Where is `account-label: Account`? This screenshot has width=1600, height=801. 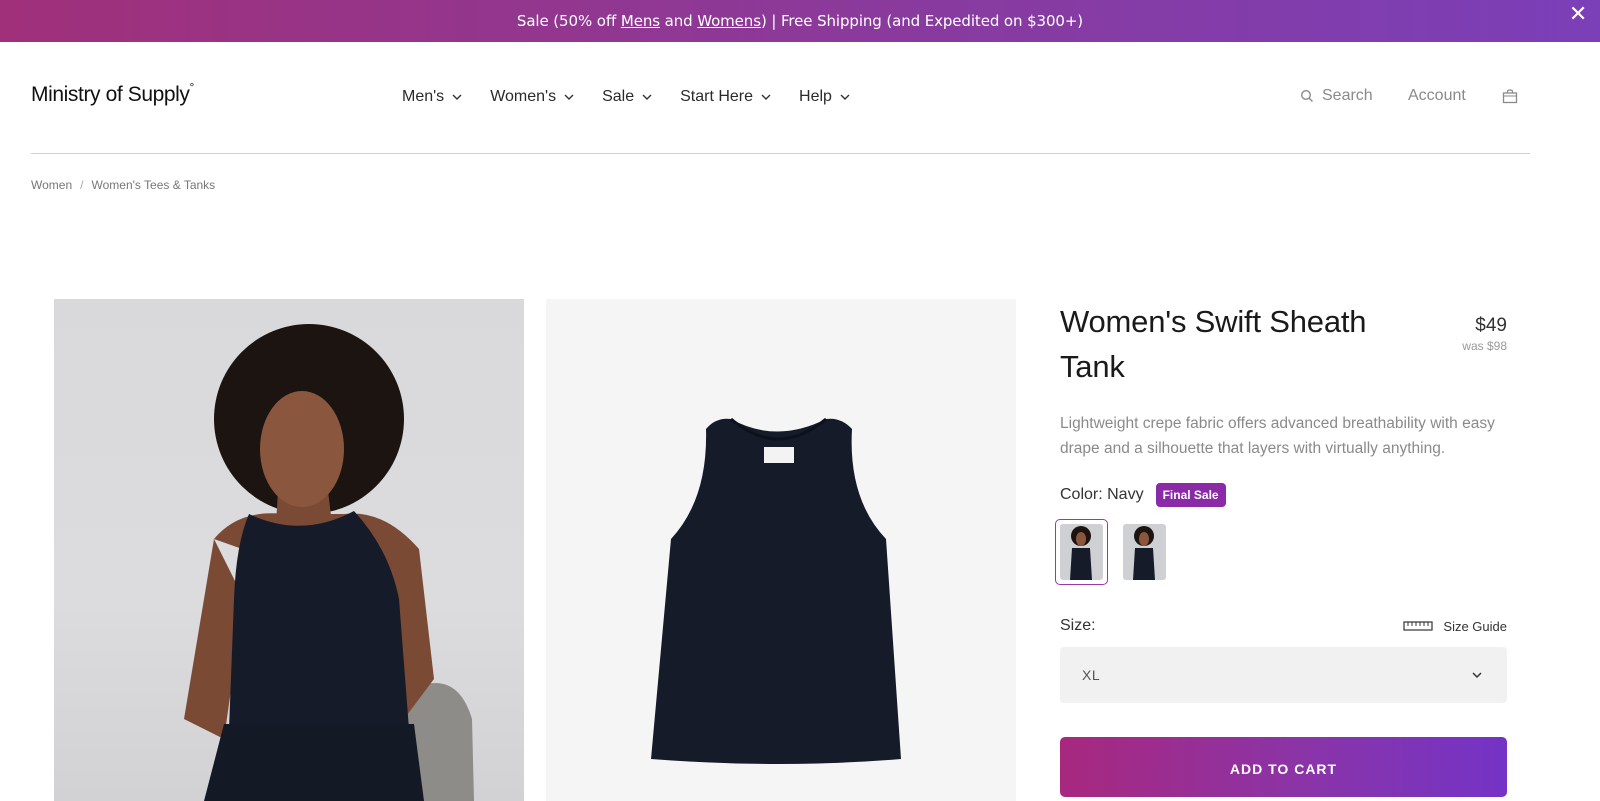
account-label: Account is located at coordinates (1437, 95).